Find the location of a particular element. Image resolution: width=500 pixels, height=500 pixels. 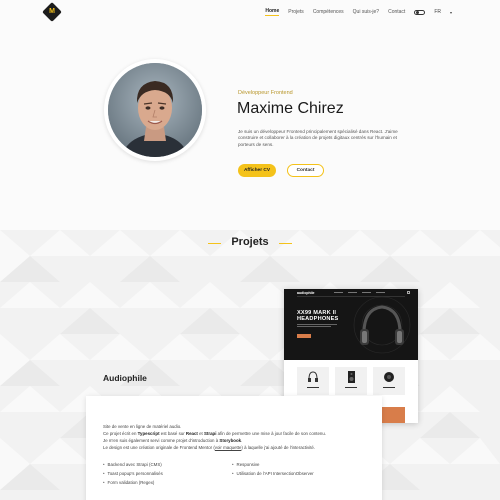

hero-eyebrow: Développeur Frontend is located at coordinates (265, 93).